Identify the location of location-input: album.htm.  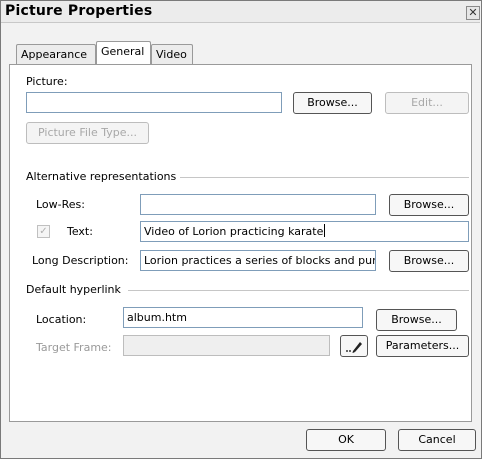
(243, 317).